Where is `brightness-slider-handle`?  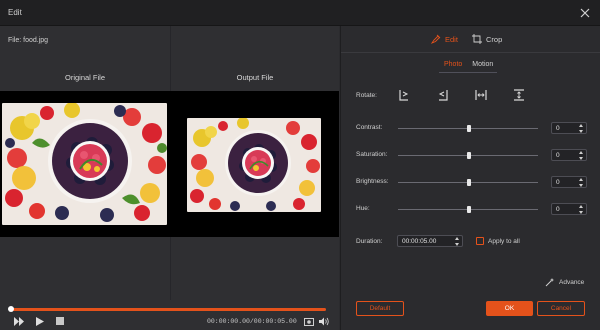
brightness-slider-handle is located at coordinates (469, 182).